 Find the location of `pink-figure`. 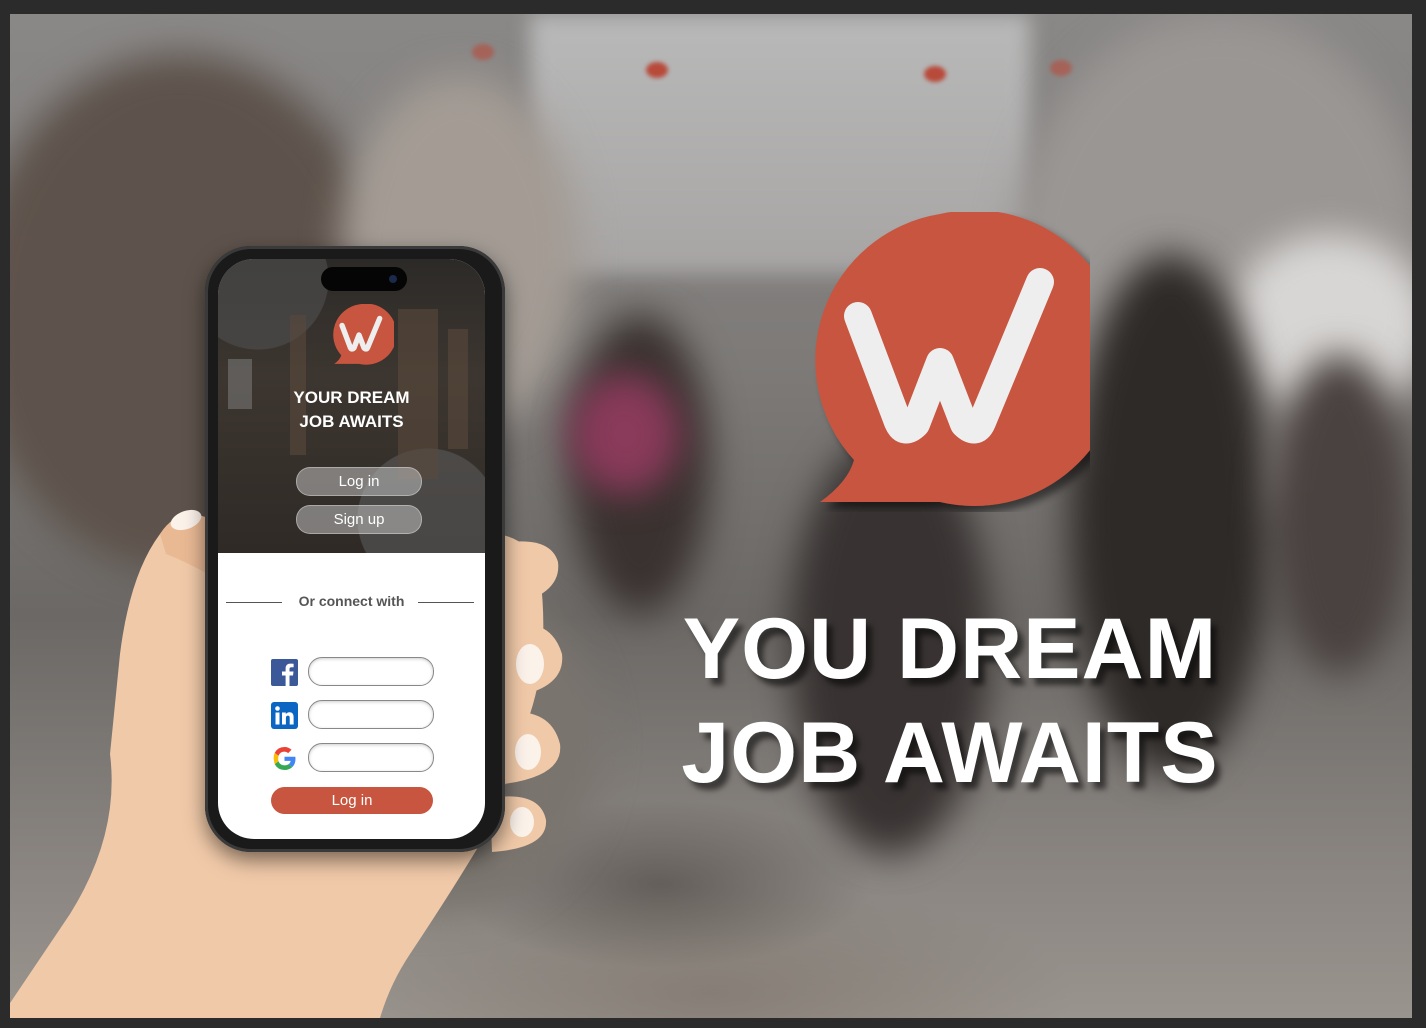

pink-figure is located at coordinates (625, 434).